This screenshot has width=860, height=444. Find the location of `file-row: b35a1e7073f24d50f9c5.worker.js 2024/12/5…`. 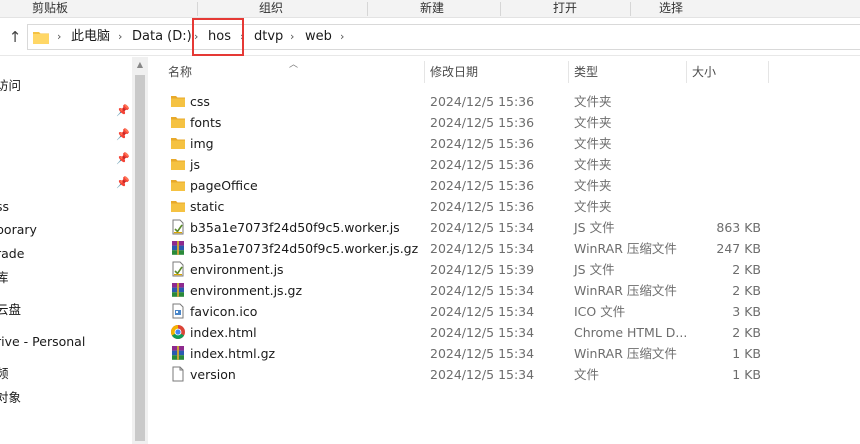

file-row: b35a1e7073f24d50f9c5.worker.js 2024/12/5… is located at coordinates (504, 227).